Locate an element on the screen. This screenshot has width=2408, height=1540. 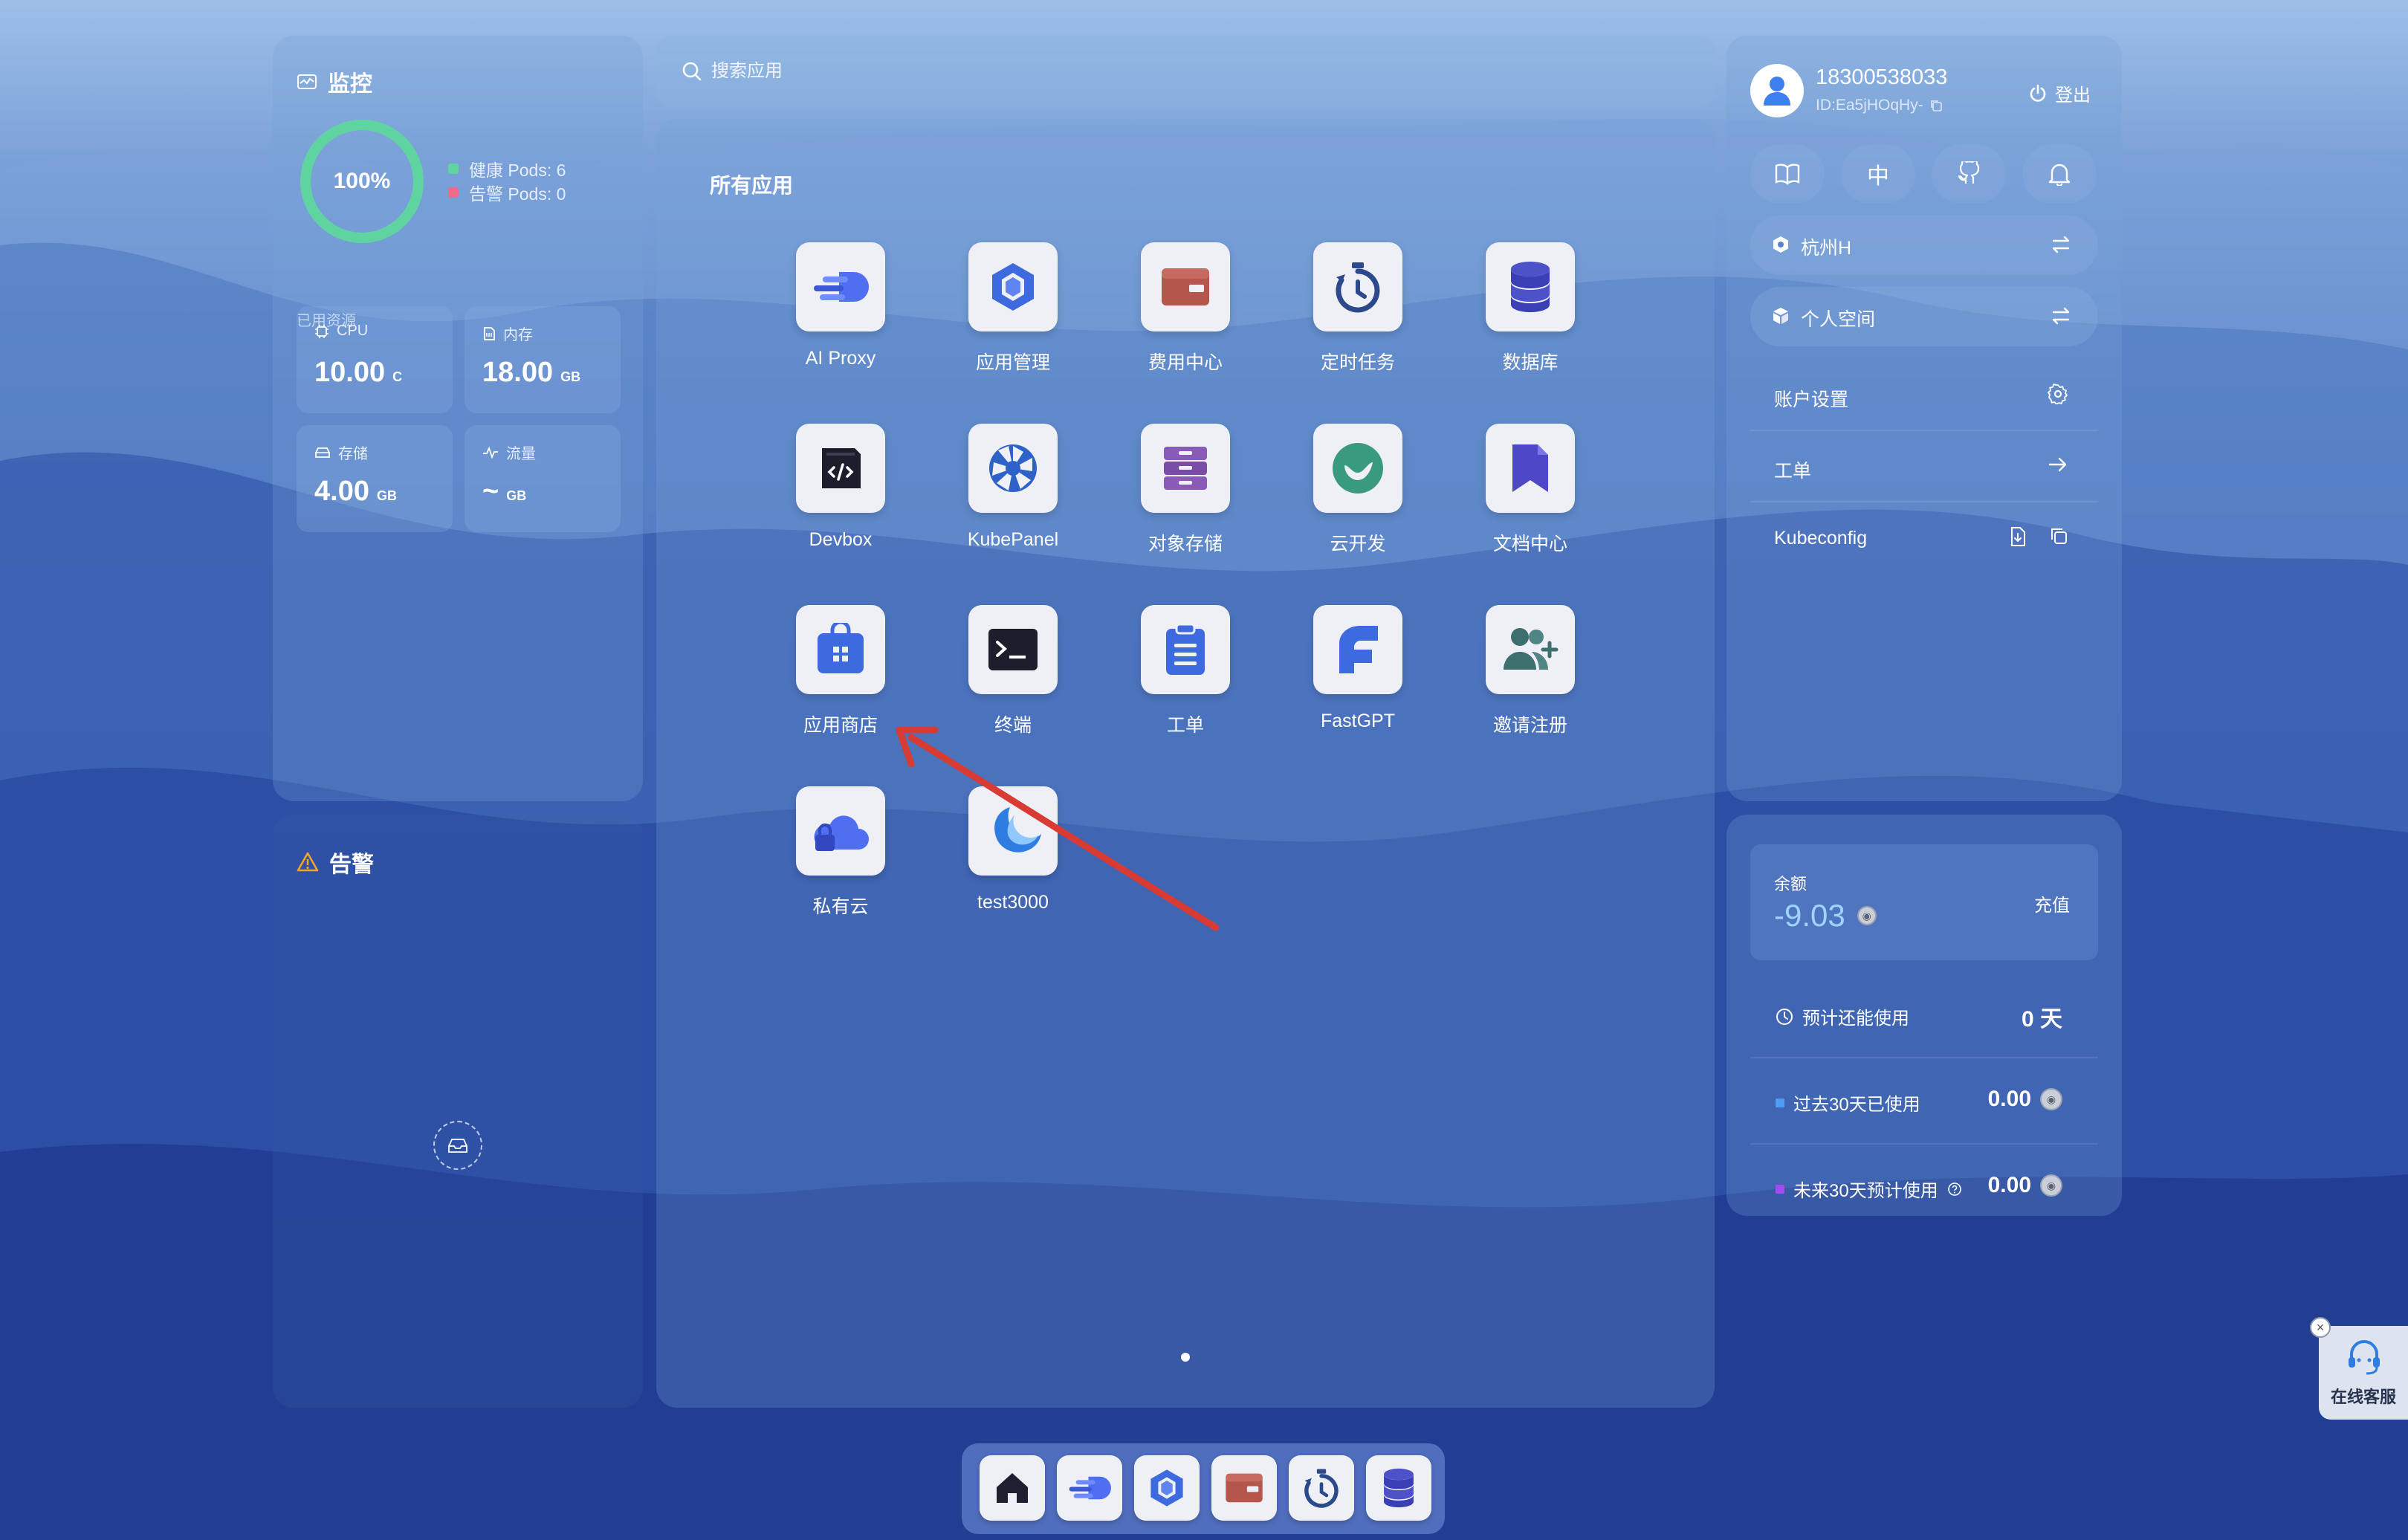
app-ai-proxy: AI Proxy is located at coordinates (841, 324).